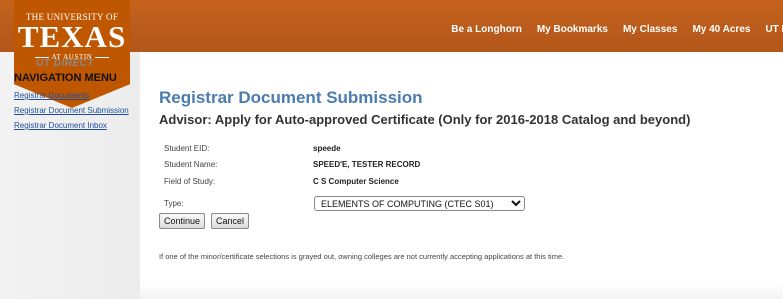 Image resolution: width=783 pixels, height=299 pixels. What do you see at coordinates (72, 36) in the screenshot?
I see `logo-line-2: TEXAS` at bounding box center [72, 36].